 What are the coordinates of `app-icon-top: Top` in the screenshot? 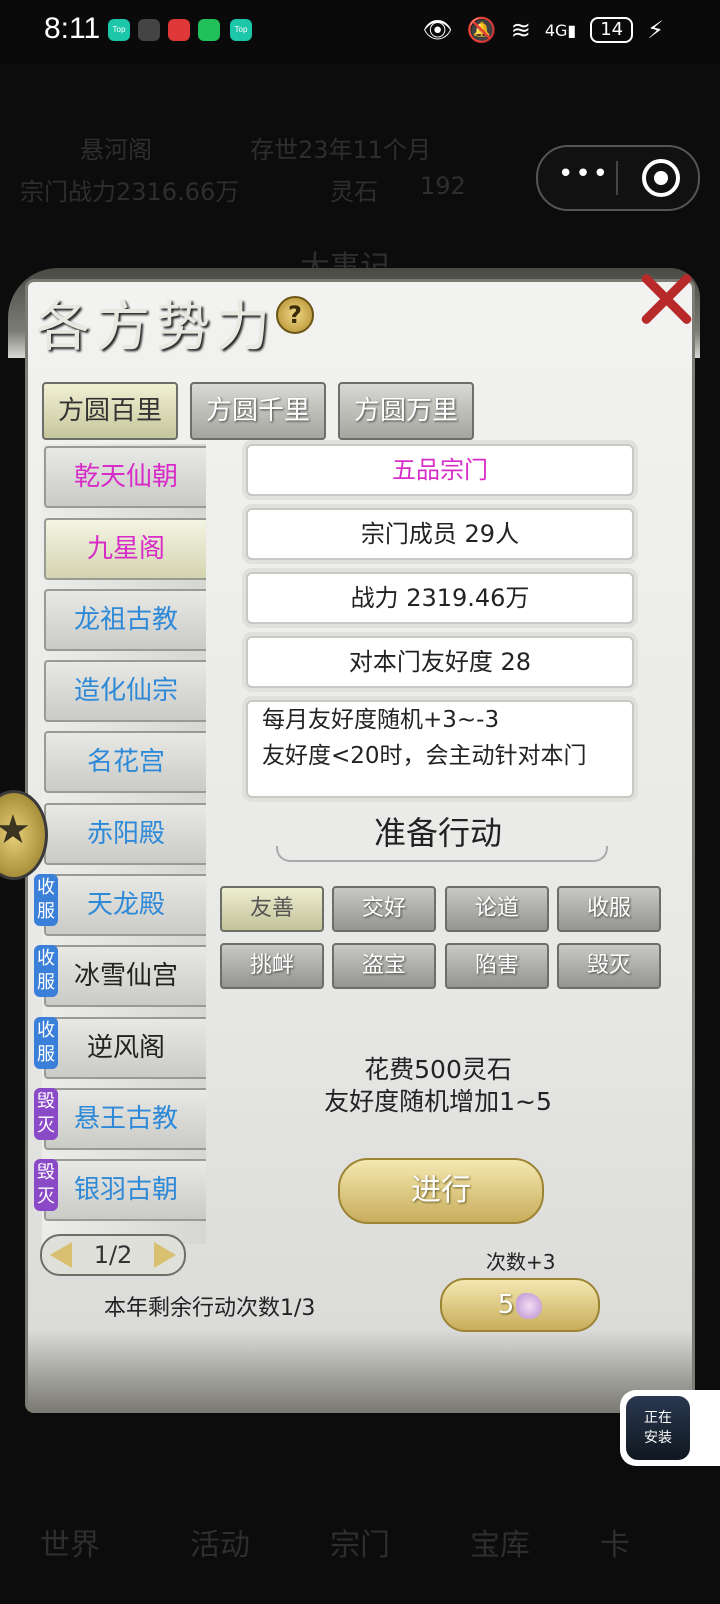 It's located at (119, 30).